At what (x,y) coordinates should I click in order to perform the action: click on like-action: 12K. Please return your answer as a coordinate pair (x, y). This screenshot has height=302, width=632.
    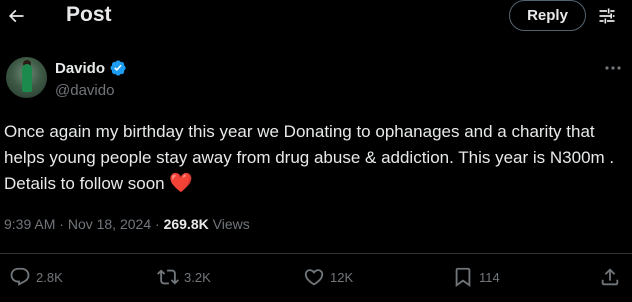
    Looking at the image, I should click on (328, 277).